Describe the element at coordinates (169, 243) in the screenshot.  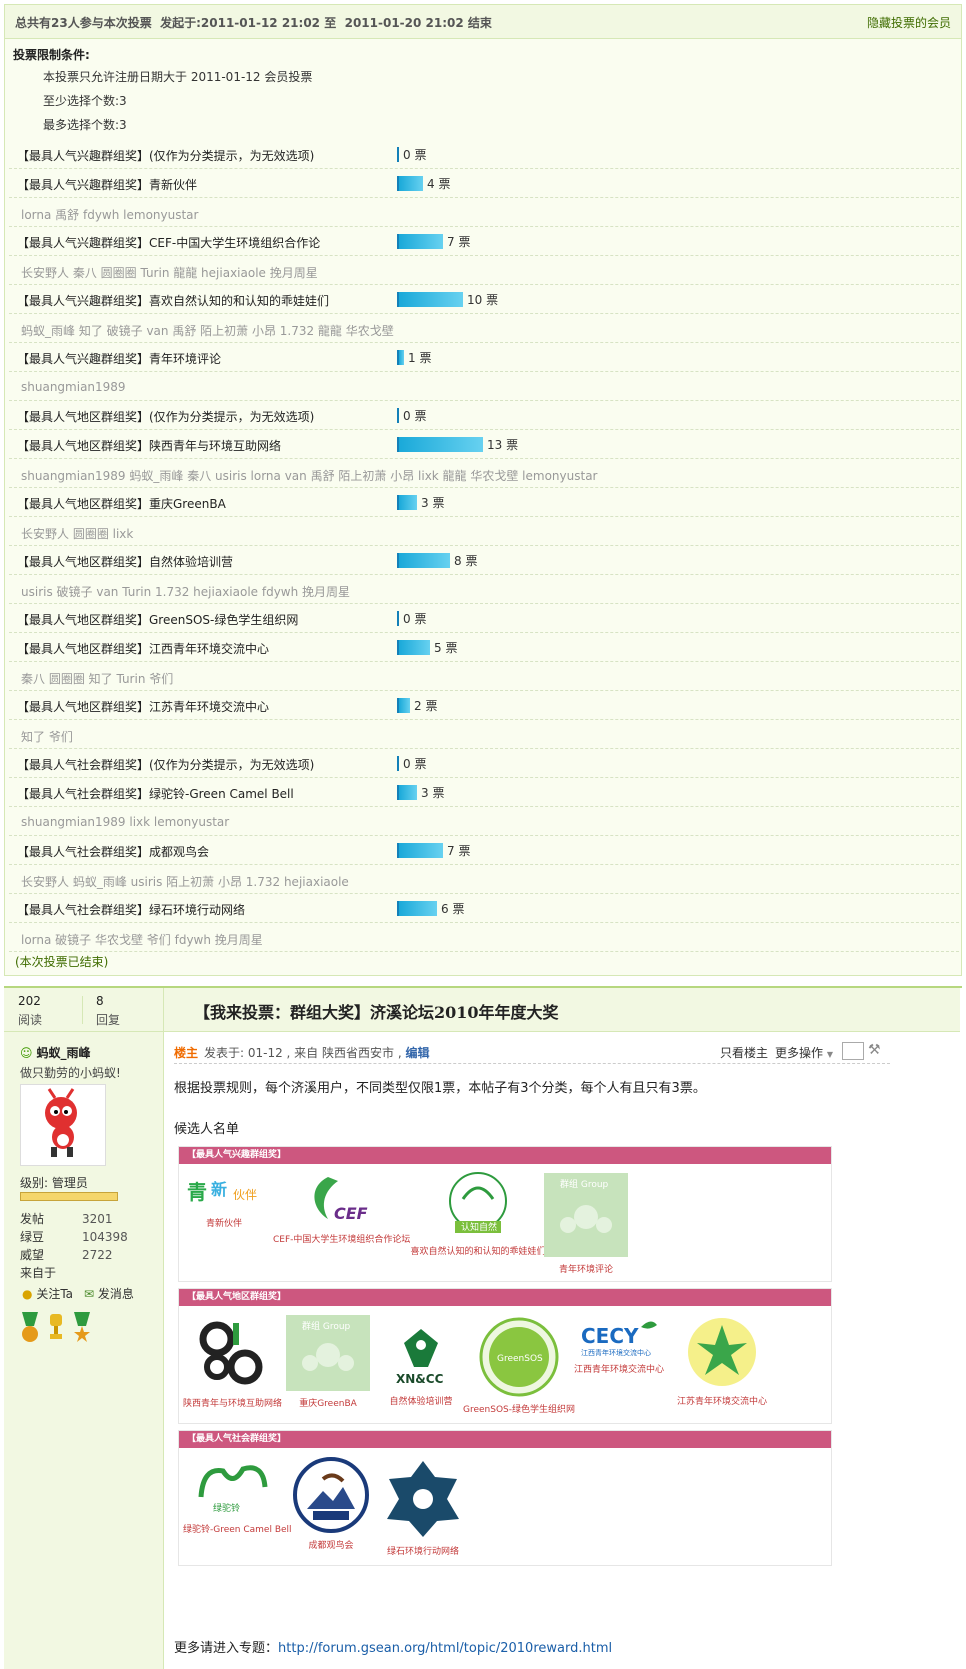
I see `poll-option-label: 【最具人气兴趣群组奖】CEF-中国大学生环境组织合作论` at that location.